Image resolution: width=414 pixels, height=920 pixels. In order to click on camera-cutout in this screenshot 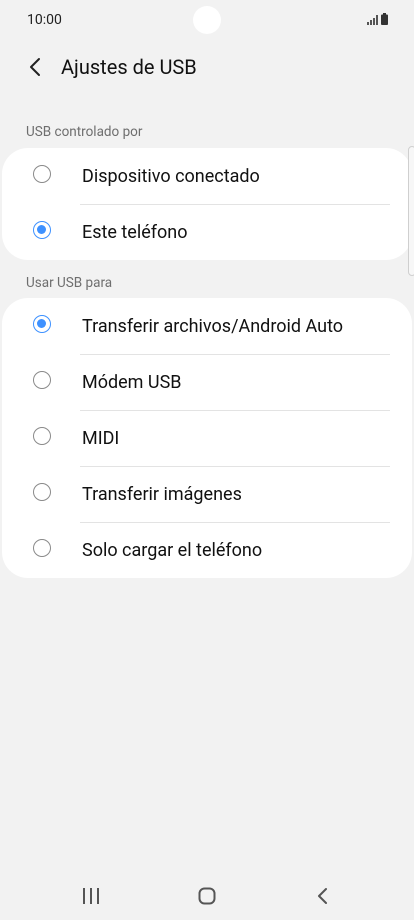, I will do `click(207, 20)`.